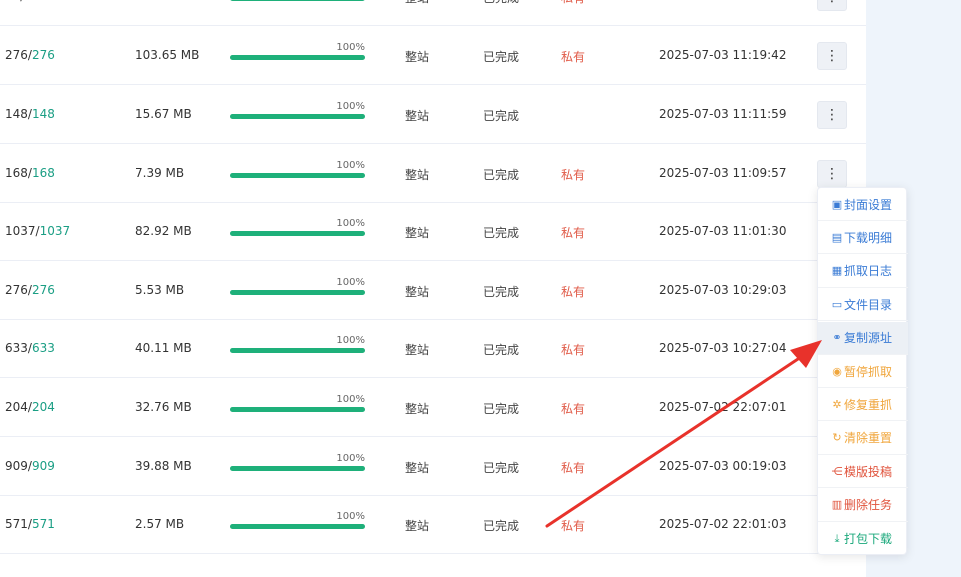 The height and width of the screenshot is (577, 961). Describe the element at coordinates (16, 173) in the screenshot. I see `page-count-total: 168` at that location.